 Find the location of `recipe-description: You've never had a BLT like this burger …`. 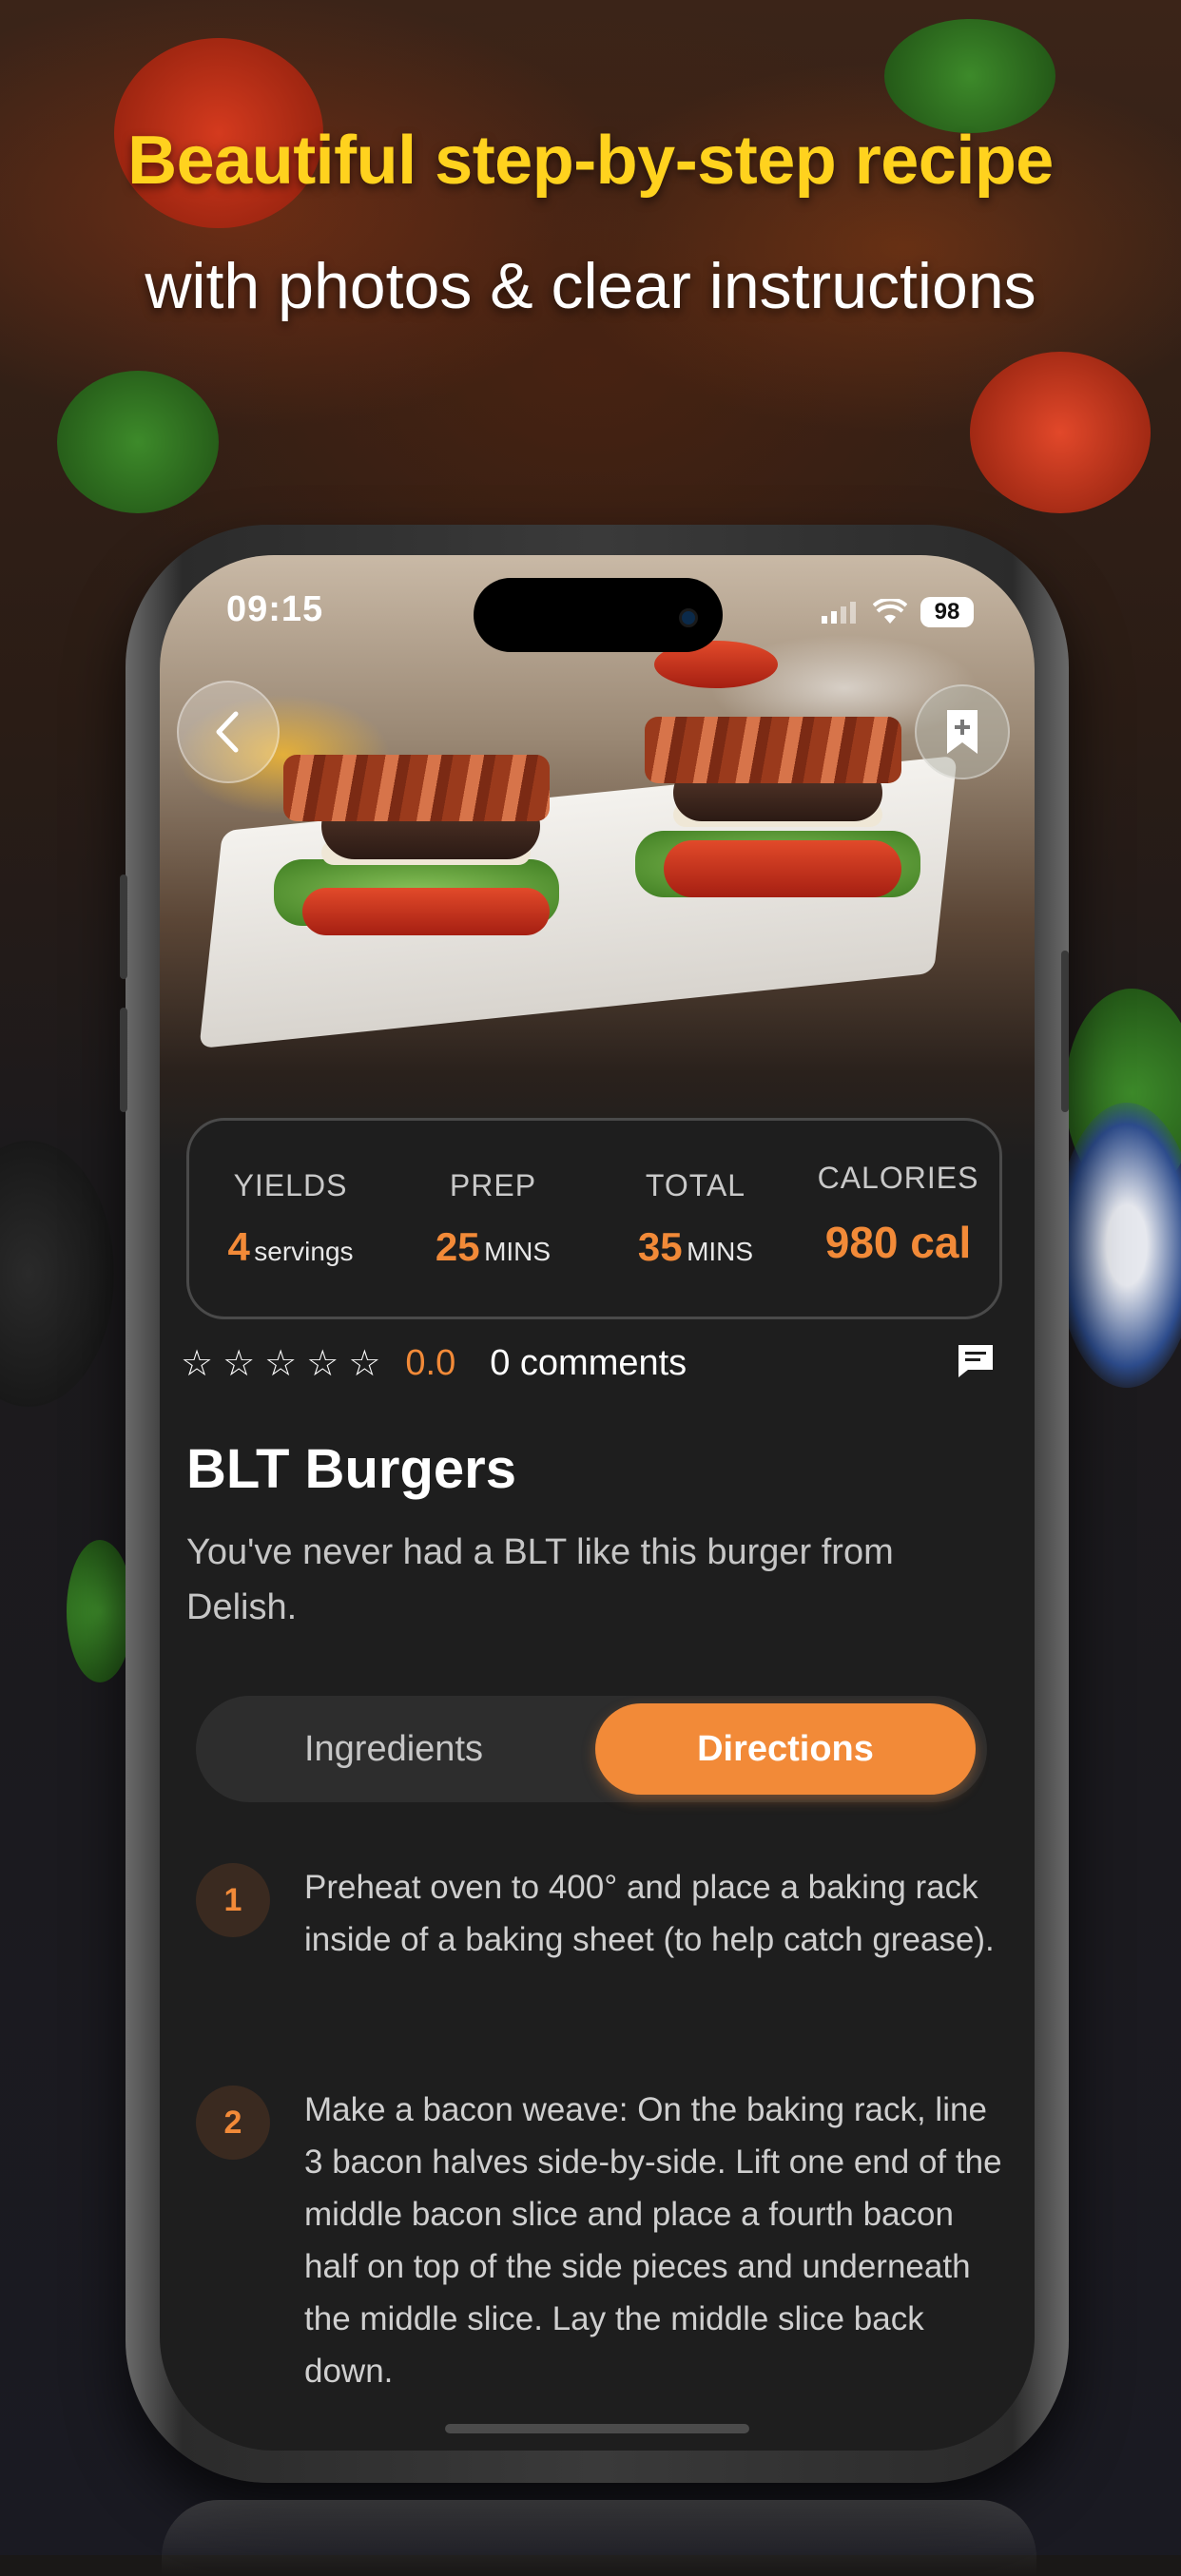

recipe-description: You've never had a BLT like this burger … is located at coordinates (540, 1579).